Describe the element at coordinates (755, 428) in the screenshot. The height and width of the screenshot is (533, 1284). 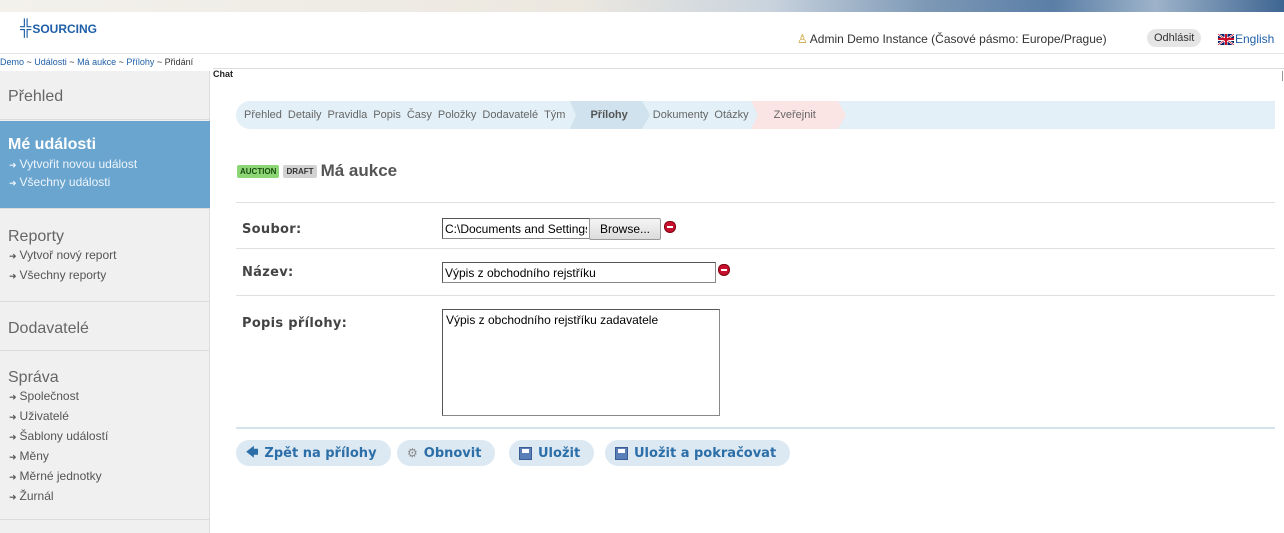
I see `actions-divider` at that location.